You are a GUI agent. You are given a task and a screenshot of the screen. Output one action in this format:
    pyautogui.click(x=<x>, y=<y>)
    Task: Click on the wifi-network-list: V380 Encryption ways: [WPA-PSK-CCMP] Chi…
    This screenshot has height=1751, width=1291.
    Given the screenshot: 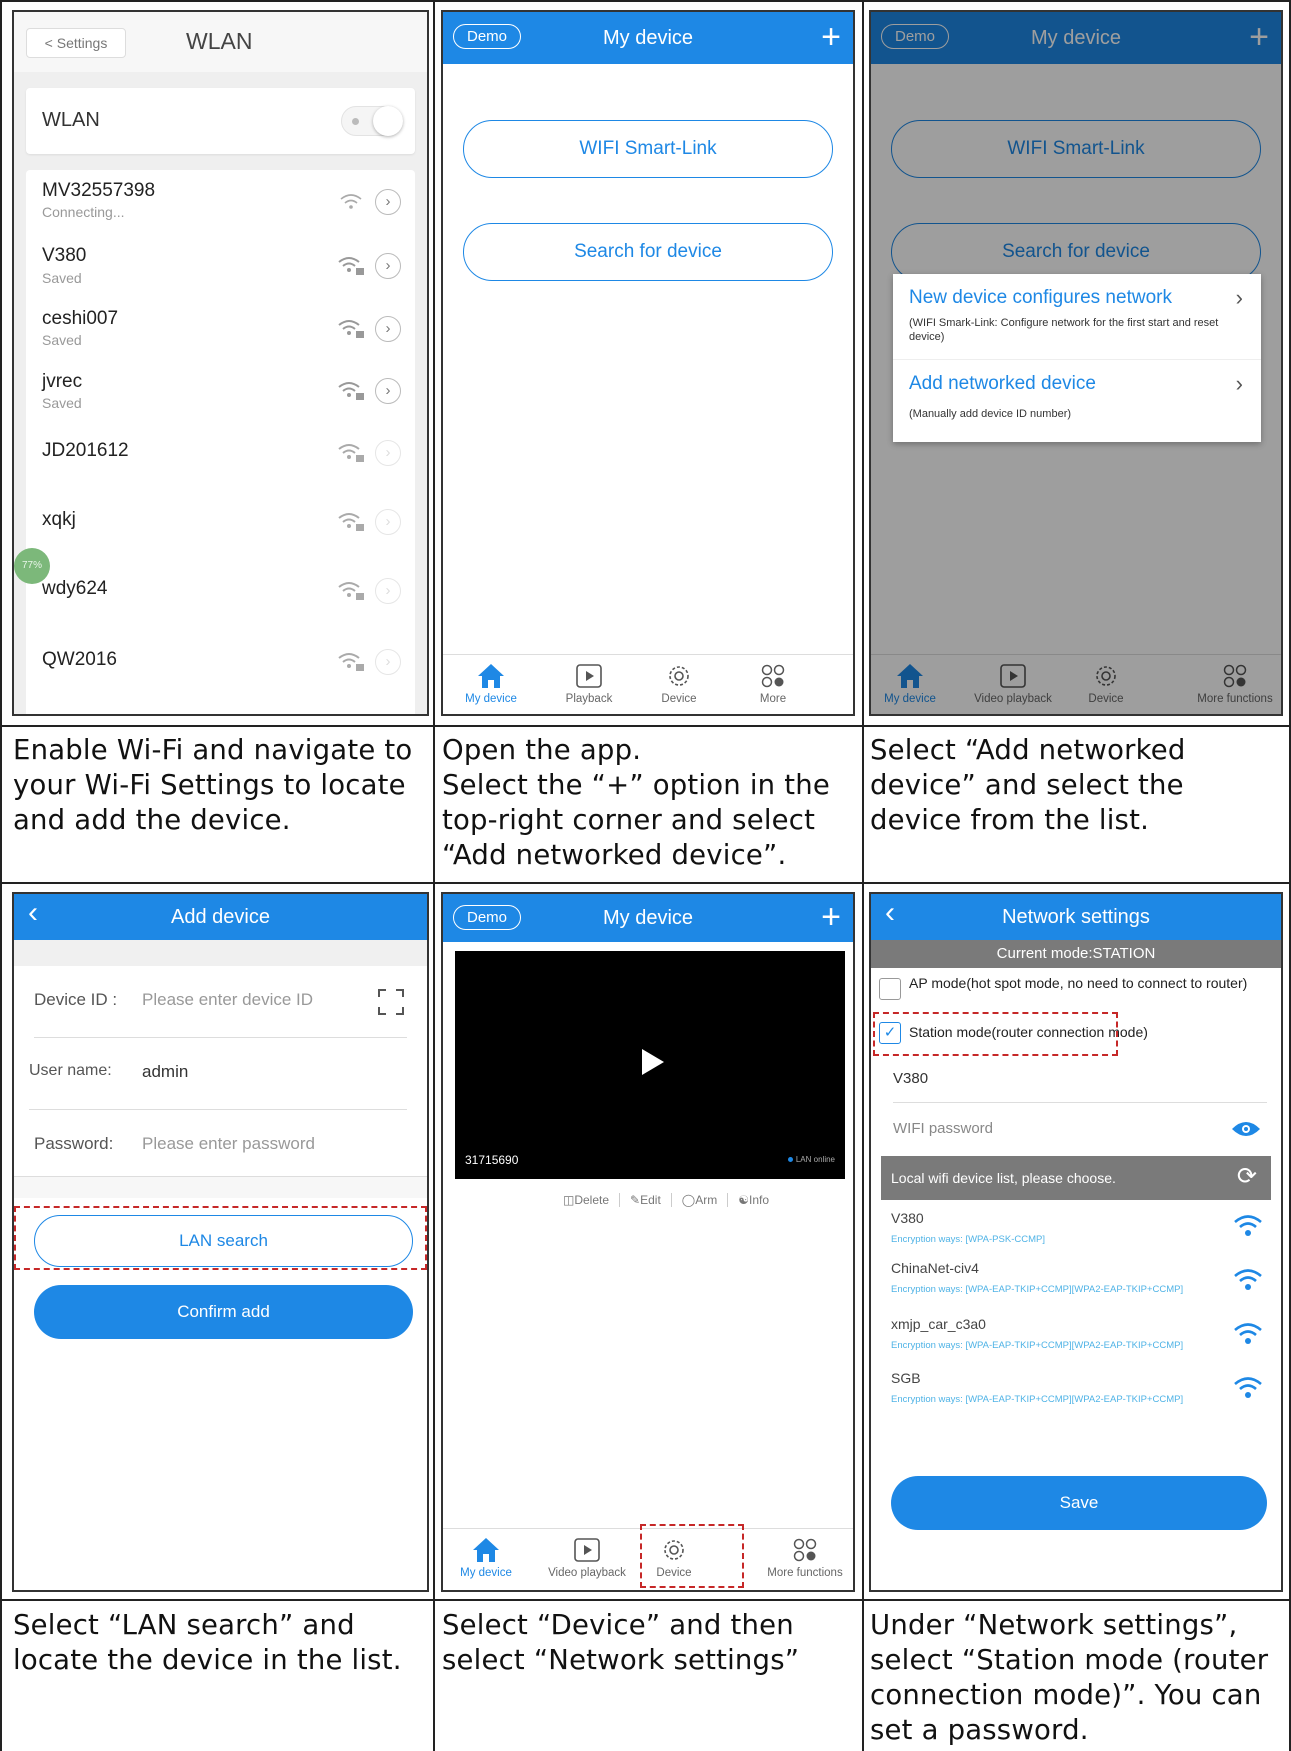 What is the action you would take?
    pyautogui.click(x=1076, y=1314)
    